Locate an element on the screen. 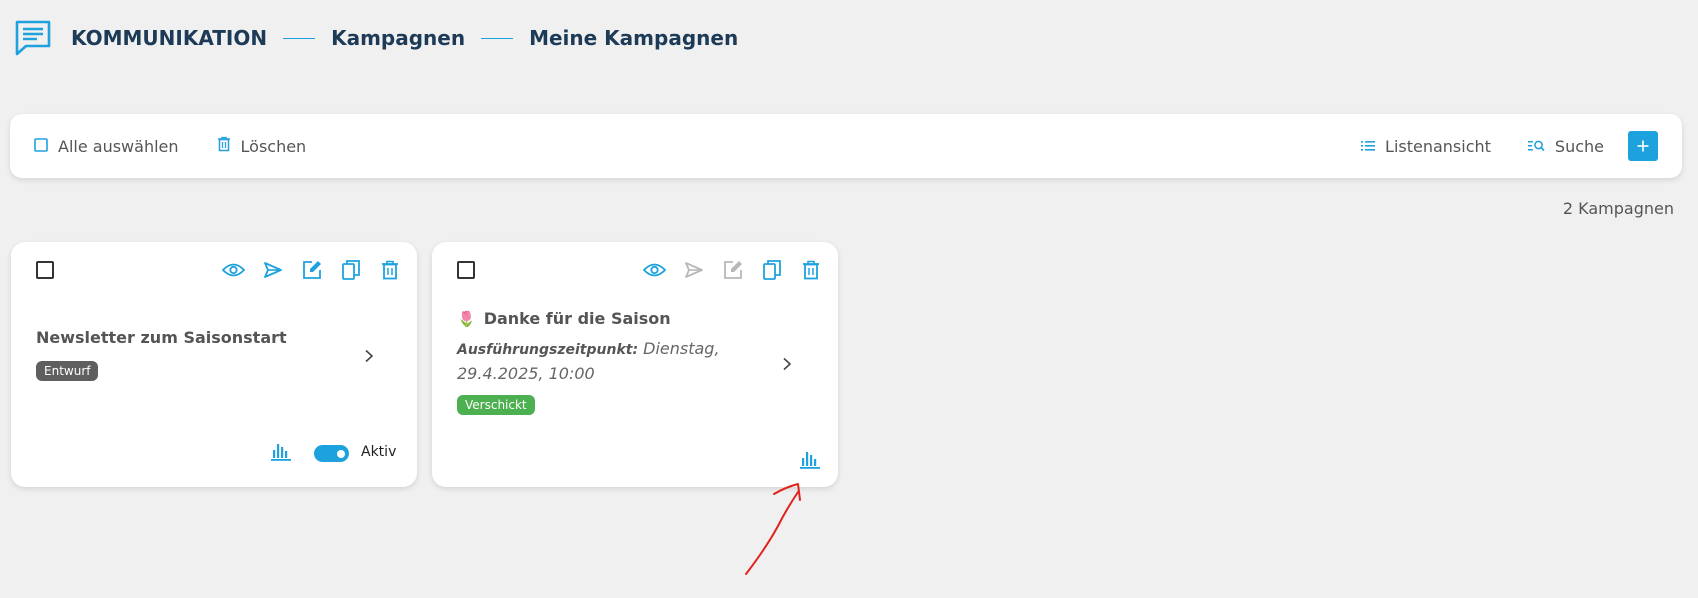  select-all-label: Alle auswählen is located at coordinates (118, 146).